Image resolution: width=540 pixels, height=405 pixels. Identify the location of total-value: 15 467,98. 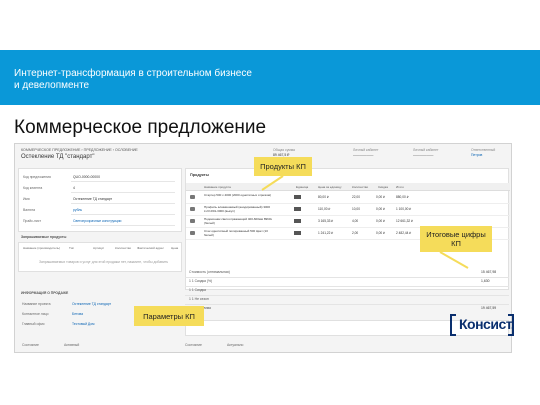
(489, 272).